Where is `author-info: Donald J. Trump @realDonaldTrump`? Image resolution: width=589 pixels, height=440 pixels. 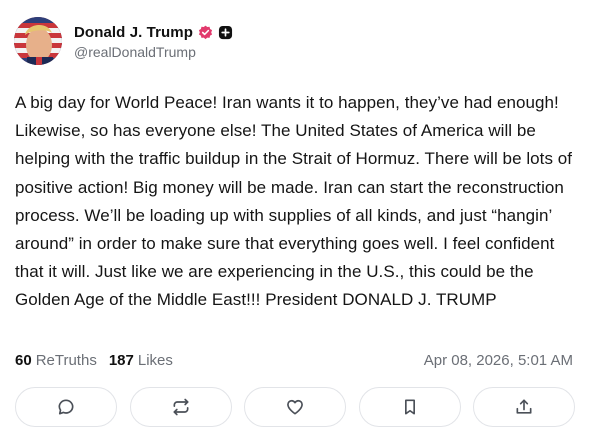
author-info: Donald J. Trump @realDonaldTrump is located at coordinates (153, 41).